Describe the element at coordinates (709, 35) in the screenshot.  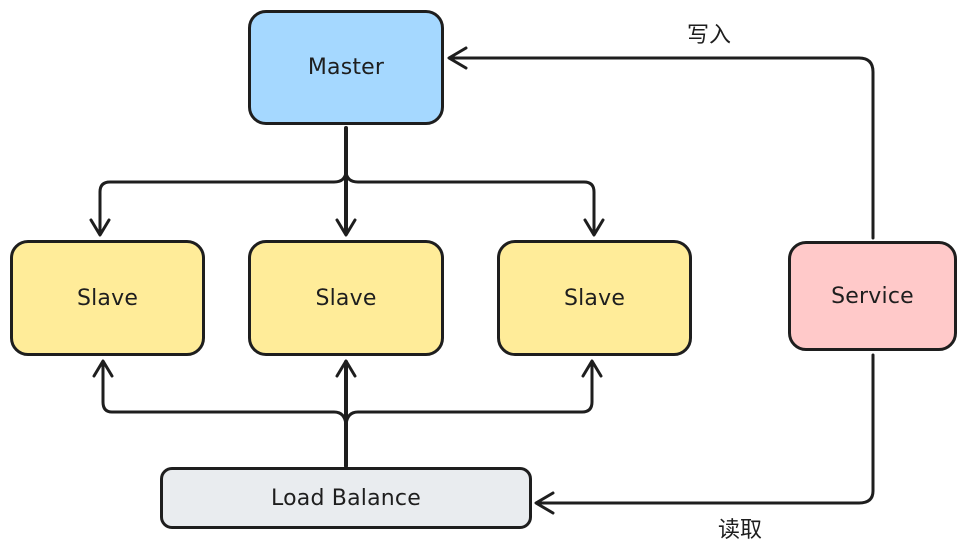
I see `write-edge-label: 写入` at that location.